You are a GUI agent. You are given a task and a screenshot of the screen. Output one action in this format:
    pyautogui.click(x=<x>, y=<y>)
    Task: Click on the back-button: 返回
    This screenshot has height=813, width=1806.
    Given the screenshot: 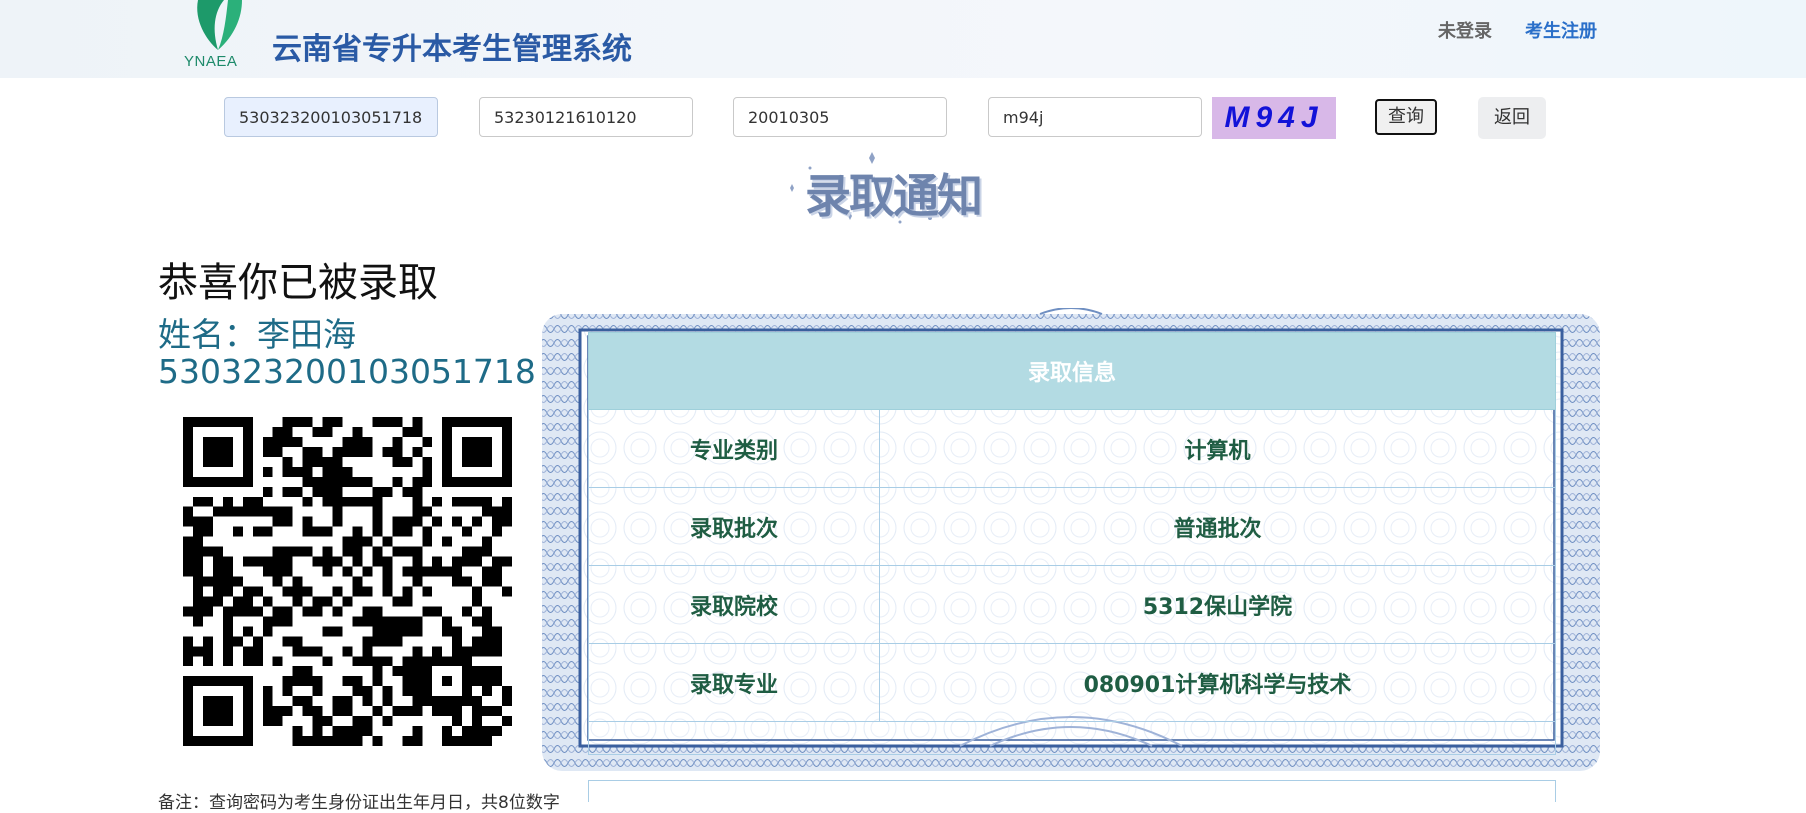 What is the action you would take?
    pyautogui.click(x=1512, y=118)
    